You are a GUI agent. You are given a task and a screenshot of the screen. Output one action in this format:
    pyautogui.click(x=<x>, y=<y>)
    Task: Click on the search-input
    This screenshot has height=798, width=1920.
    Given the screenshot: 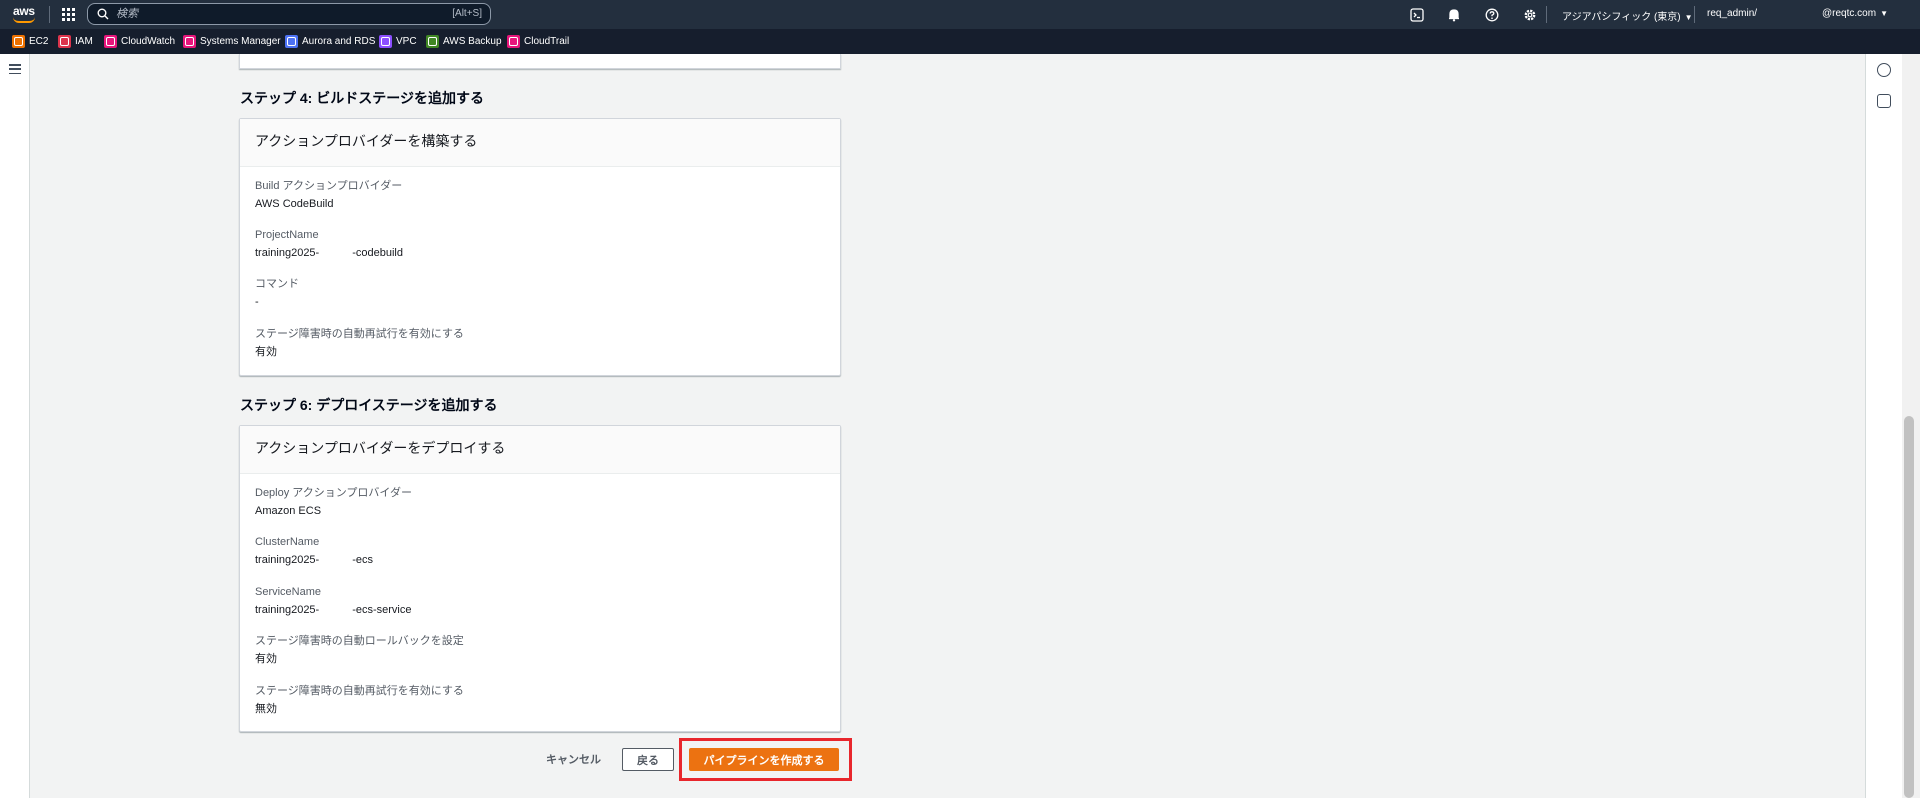 What is the action you would take?
    pyautogui.click(x=266, y=14)
    